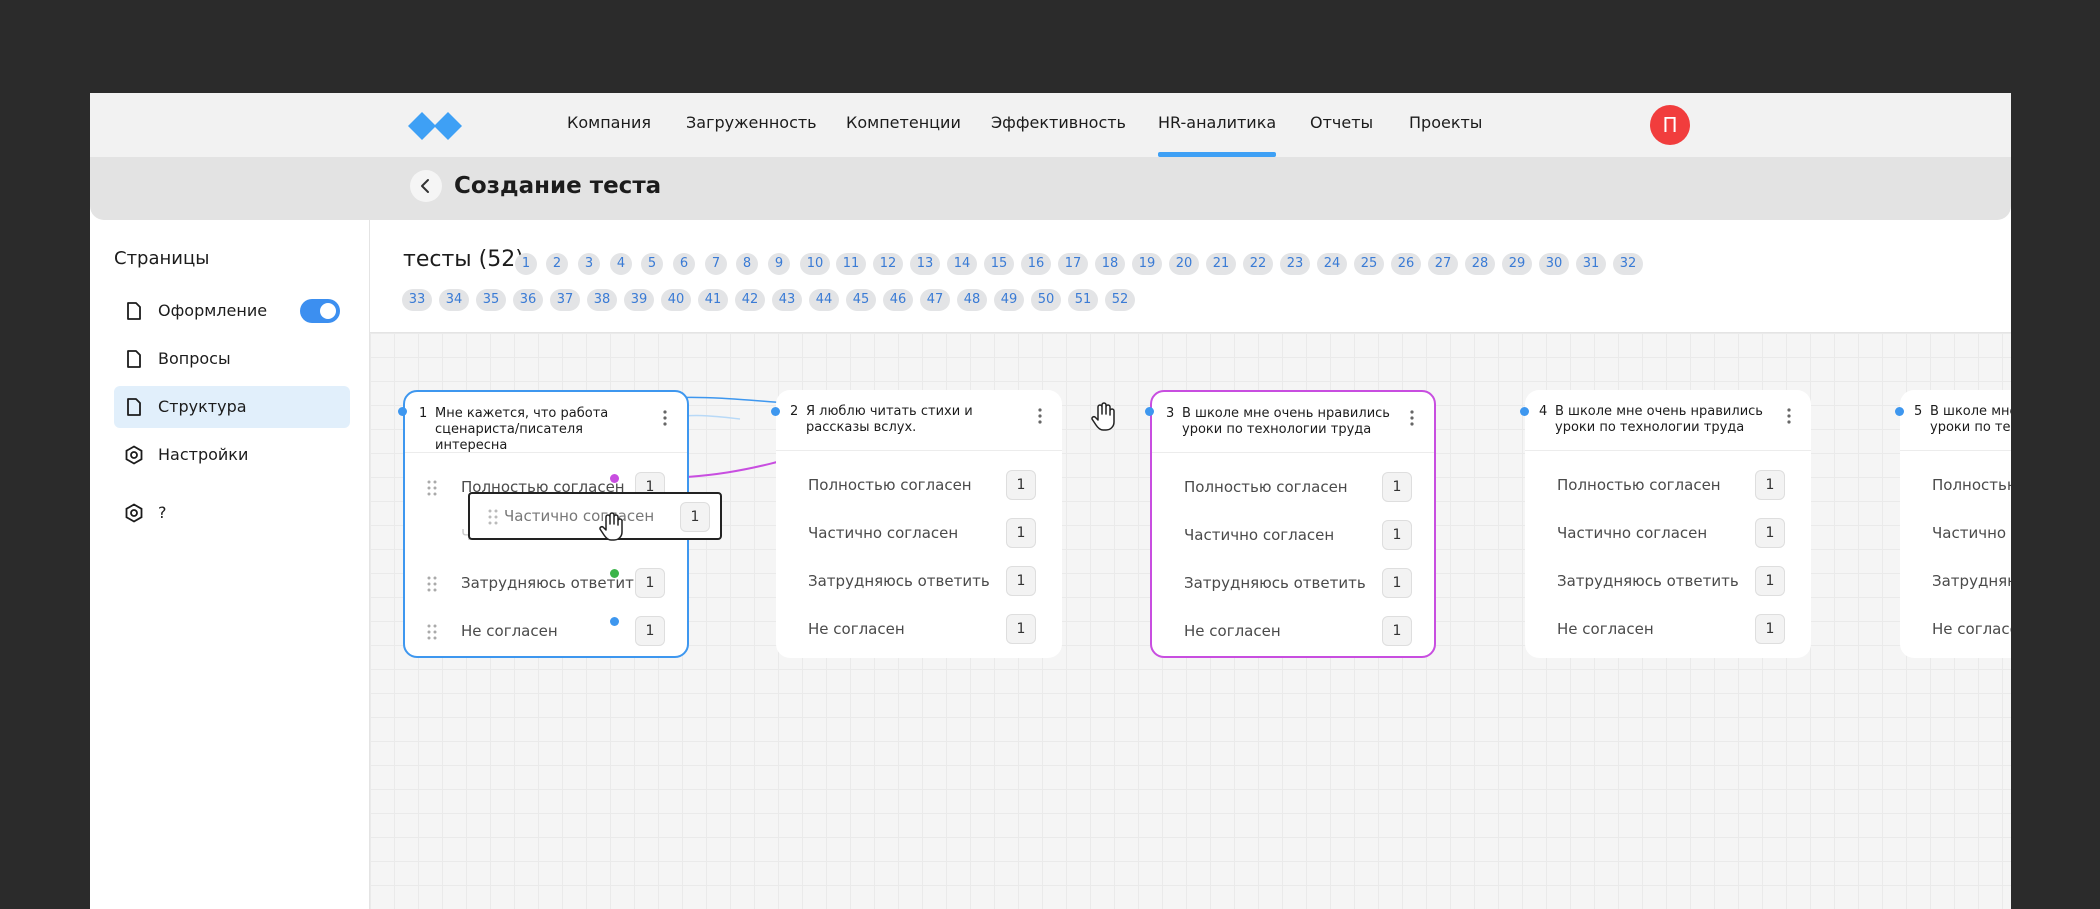  Describe the element at coordinates (426, 186) in the screenshot. I see `back-button` at that location.